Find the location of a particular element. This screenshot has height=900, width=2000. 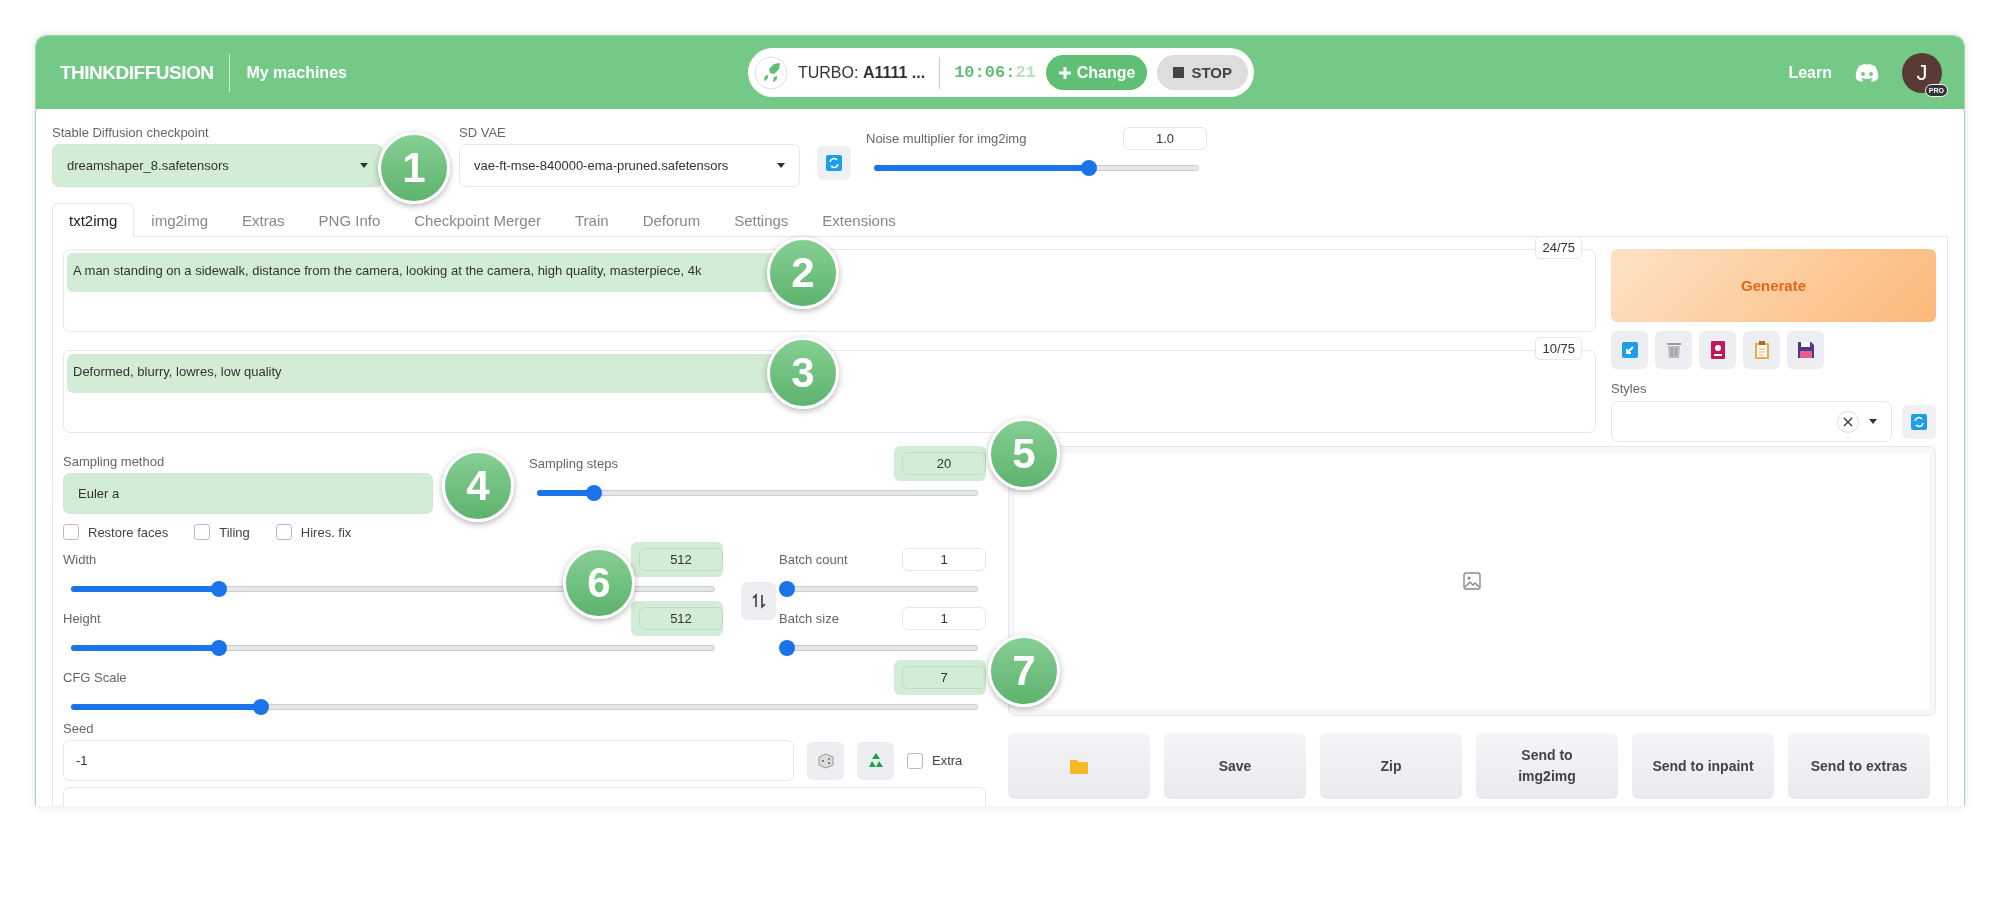

field-label: SD VAE is located at coordinates (483, 132).